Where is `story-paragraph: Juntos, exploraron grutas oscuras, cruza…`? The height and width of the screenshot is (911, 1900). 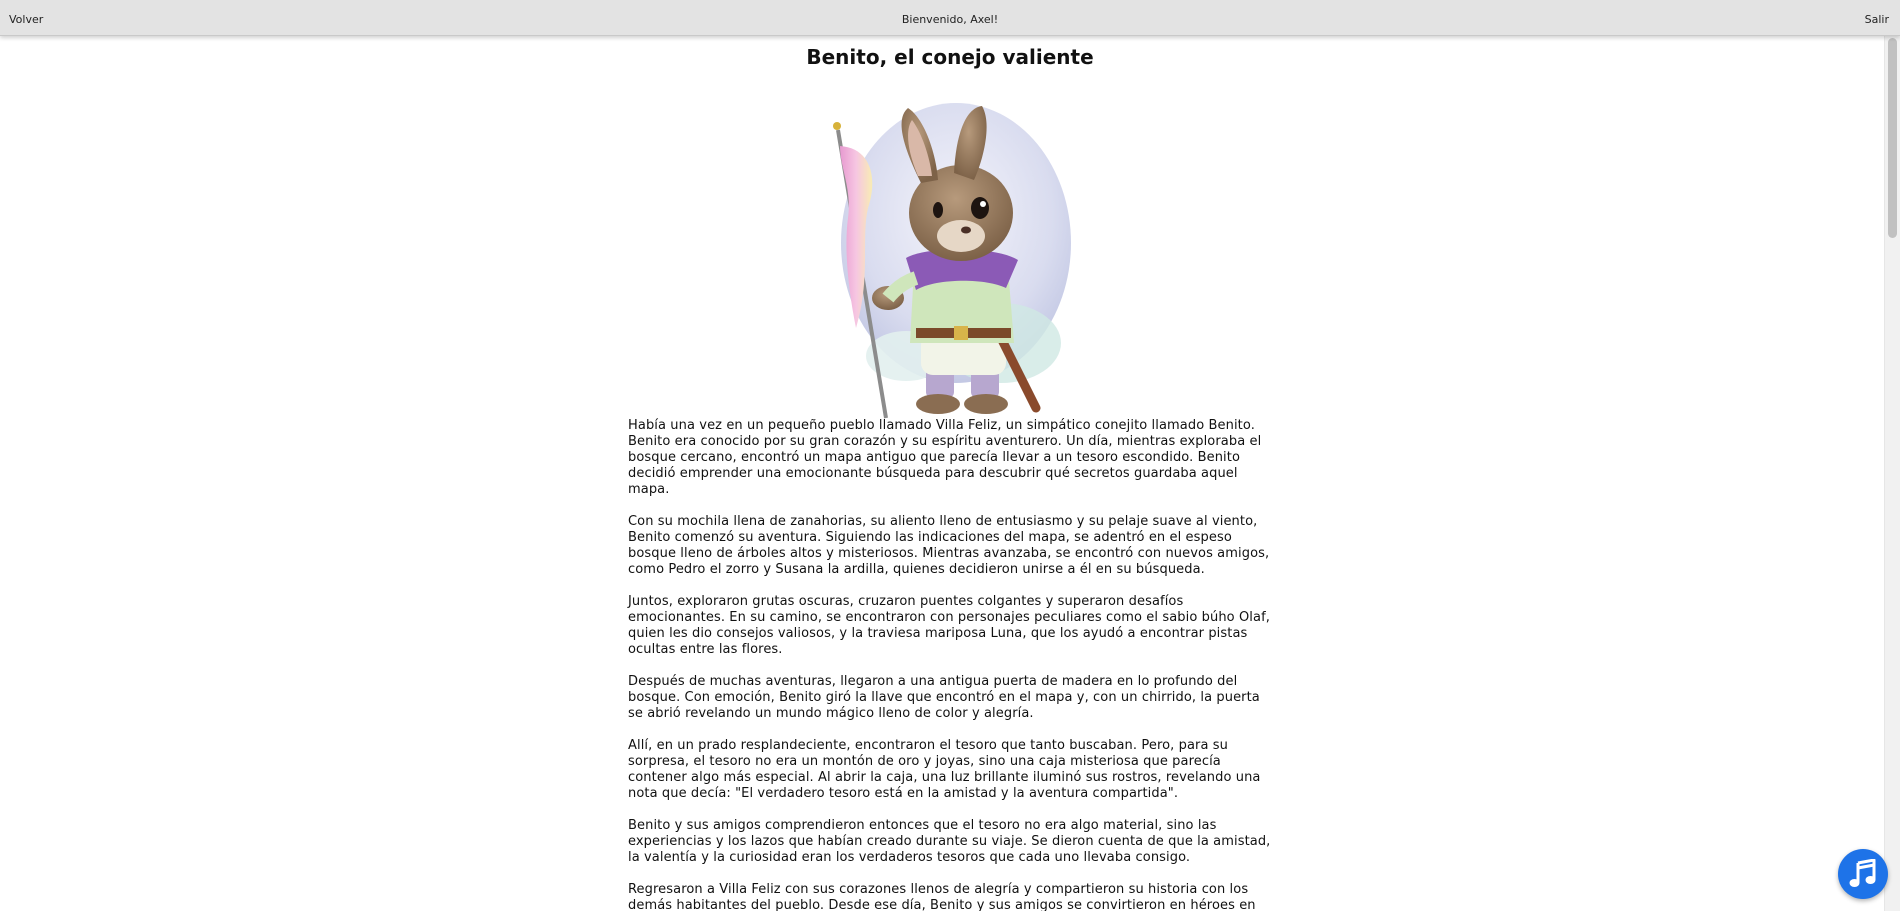 story-paragraph: Juntos, exploraron grutas oscuras, cruza… is located at coordinates (949, 625).